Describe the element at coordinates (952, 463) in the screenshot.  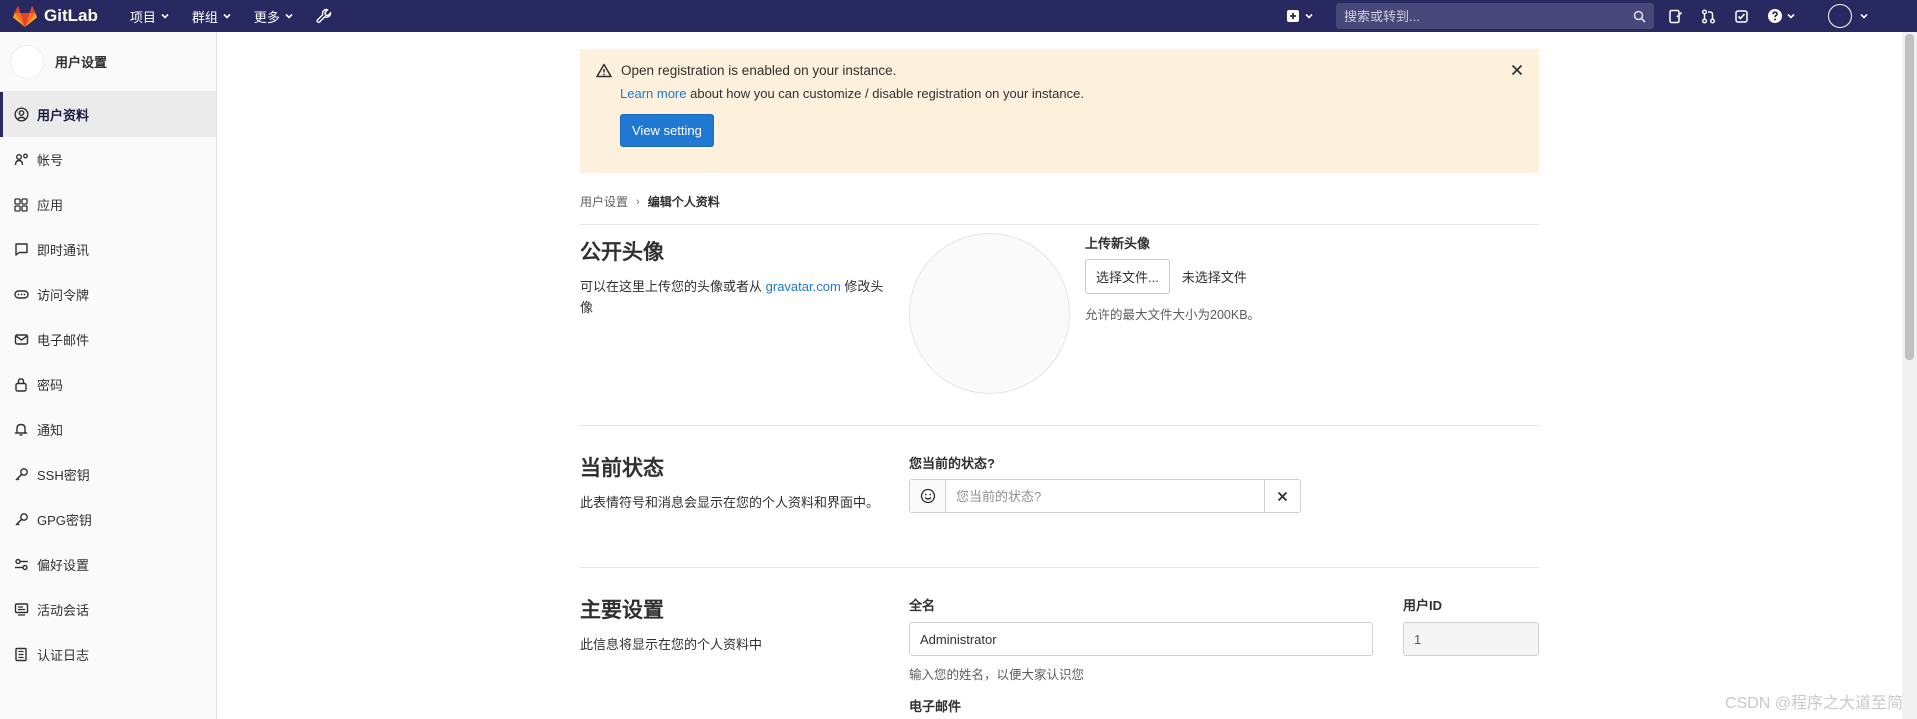
I see `status-field-label: 您当前的状态?` at that location.